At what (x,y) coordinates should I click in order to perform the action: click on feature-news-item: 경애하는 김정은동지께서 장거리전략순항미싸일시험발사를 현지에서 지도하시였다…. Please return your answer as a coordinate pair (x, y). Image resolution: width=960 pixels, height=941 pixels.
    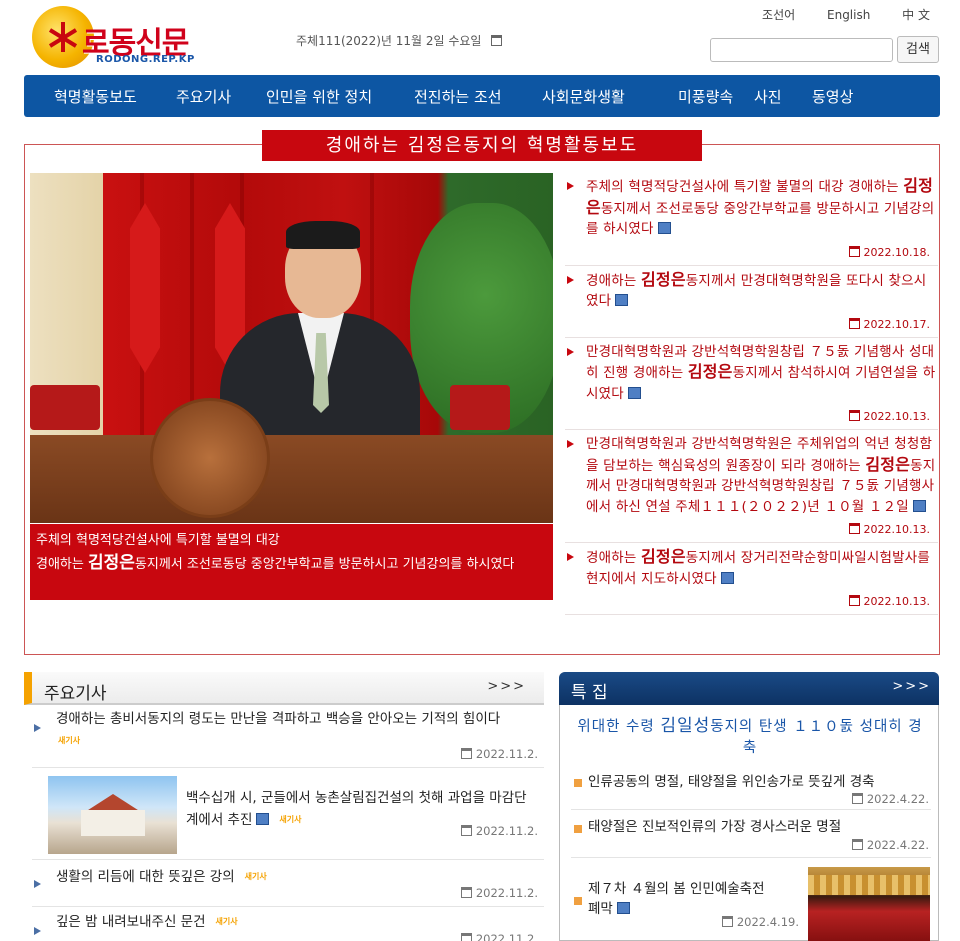
    Looking at the image, I should click on (751, 579).